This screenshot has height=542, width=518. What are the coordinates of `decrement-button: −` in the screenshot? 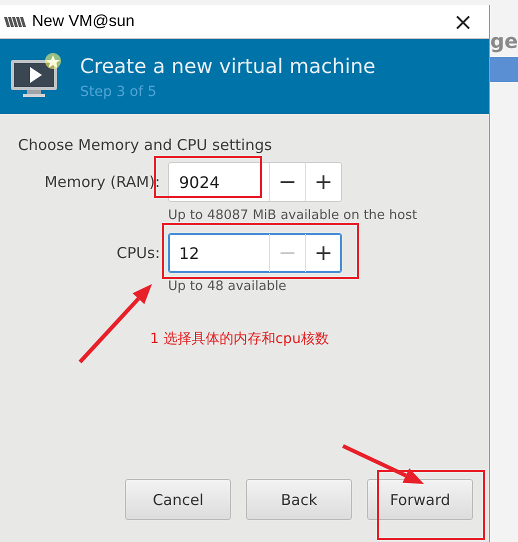 It's located at (287, 182).